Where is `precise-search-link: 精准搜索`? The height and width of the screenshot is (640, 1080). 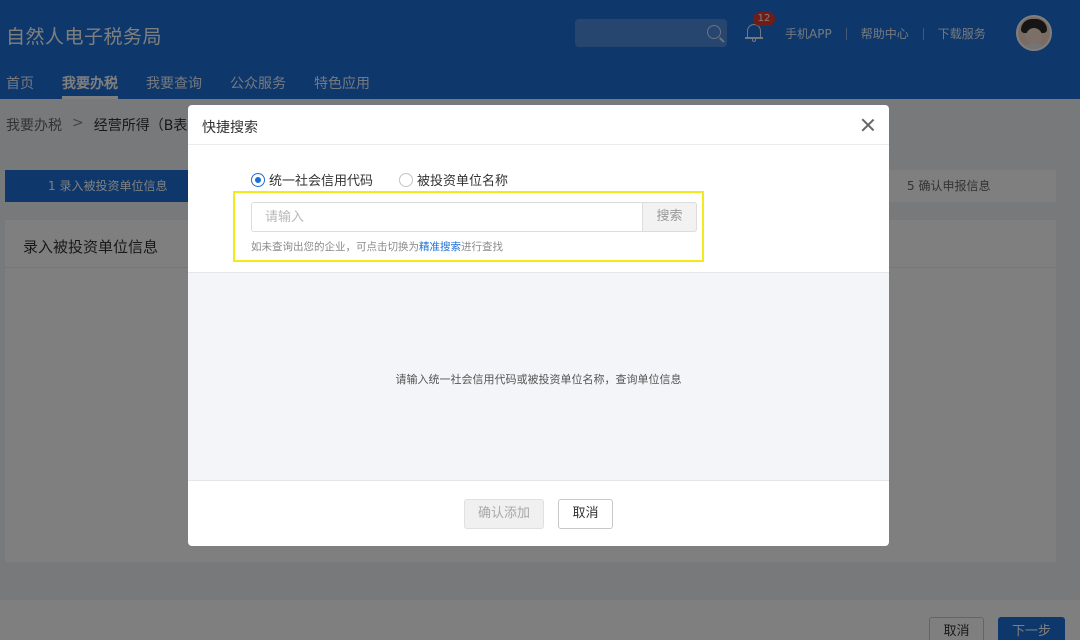 precise-search-link: 精准搜索 is located at coordinates (440, 247).